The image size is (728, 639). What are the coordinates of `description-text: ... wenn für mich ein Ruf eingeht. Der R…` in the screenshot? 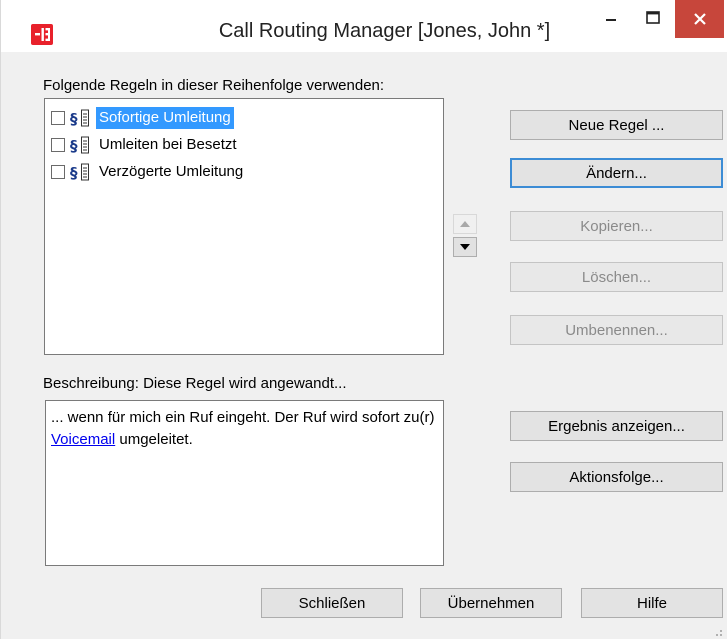 It's located at (243, 417).